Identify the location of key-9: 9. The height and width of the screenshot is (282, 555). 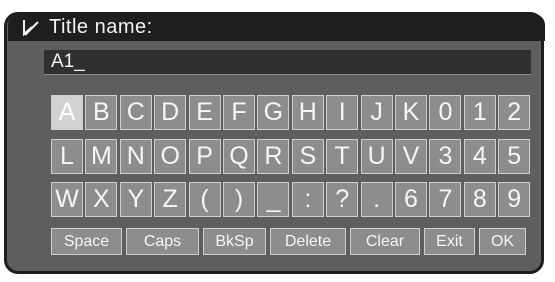
(514, 199).